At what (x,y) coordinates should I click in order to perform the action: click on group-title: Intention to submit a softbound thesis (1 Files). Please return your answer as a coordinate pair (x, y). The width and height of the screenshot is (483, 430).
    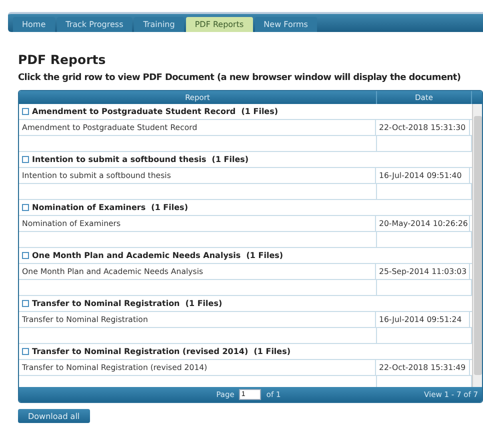
    Looking at the image, I should click on (140, 159).